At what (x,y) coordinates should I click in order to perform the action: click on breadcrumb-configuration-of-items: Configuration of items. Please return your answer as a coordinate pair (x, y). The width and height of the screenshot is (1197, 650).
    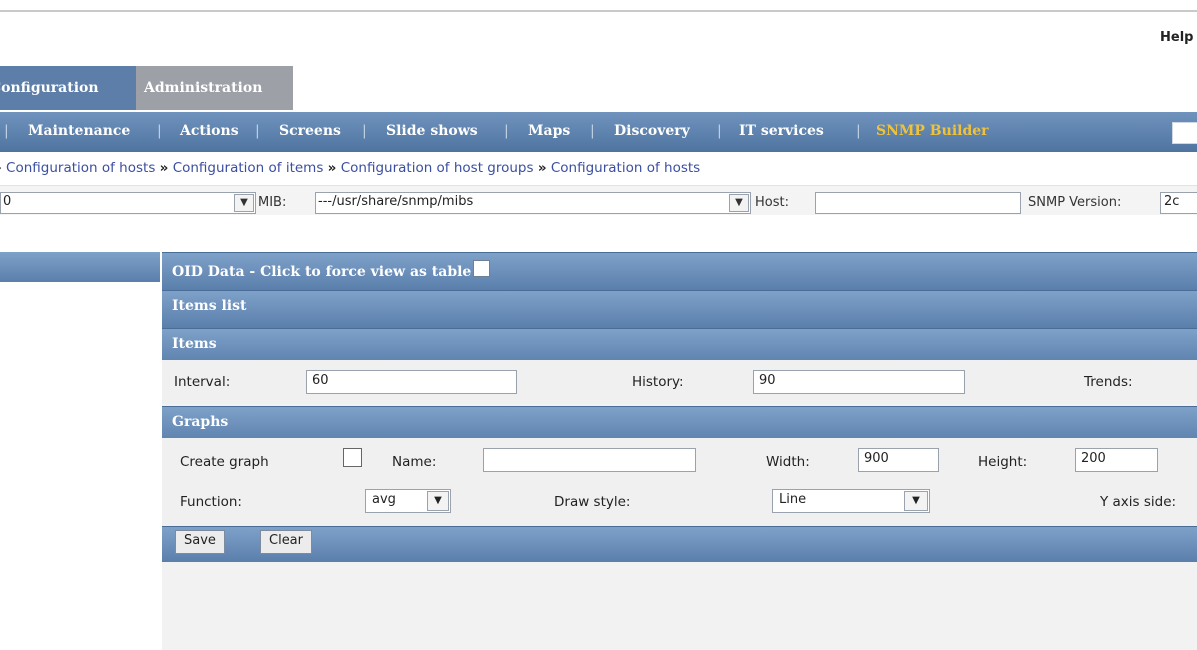
    Looking at the image, I should click on (248, 168).